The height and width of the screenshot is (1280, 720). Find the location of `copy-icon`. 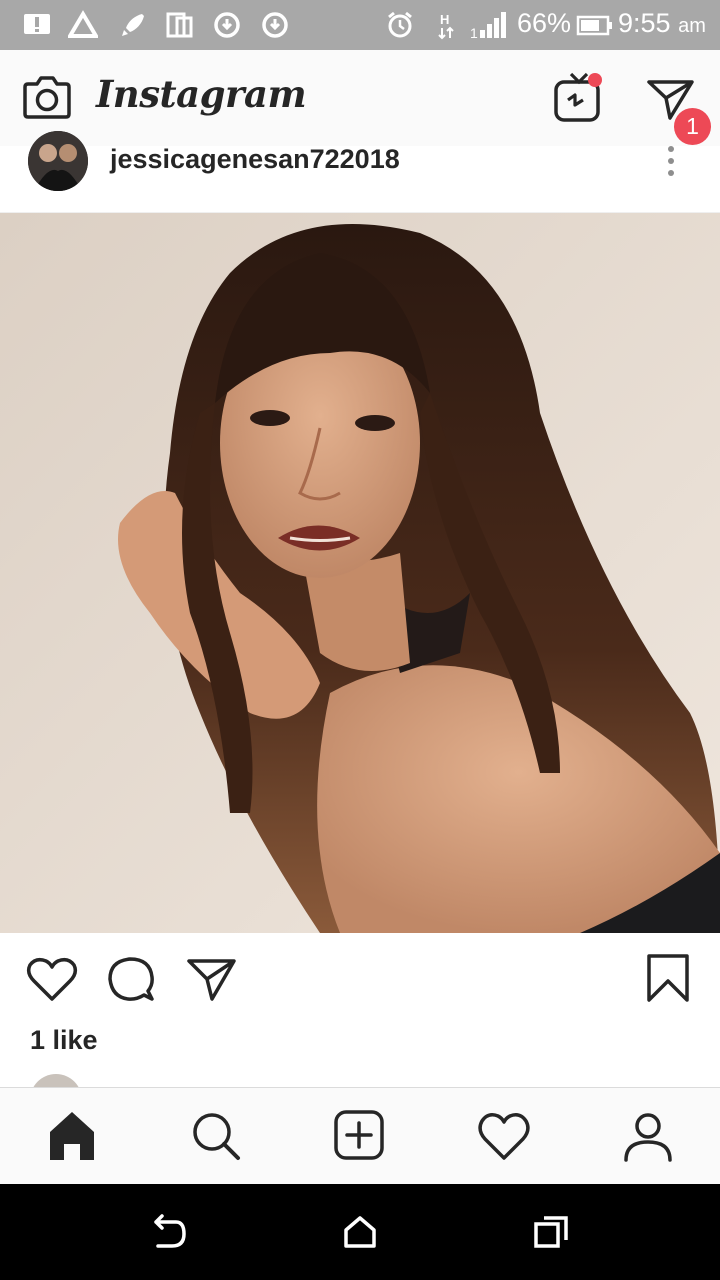

copy-icon is located at coordinates (179, 25).